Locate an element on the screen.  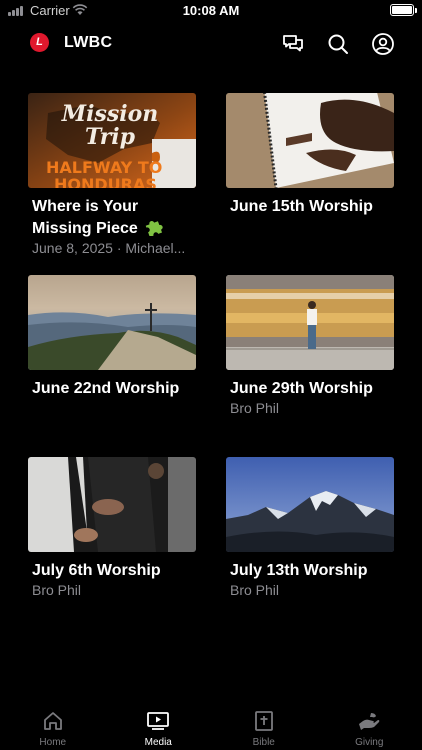
profile-icon is located at coordinates (383, 44).